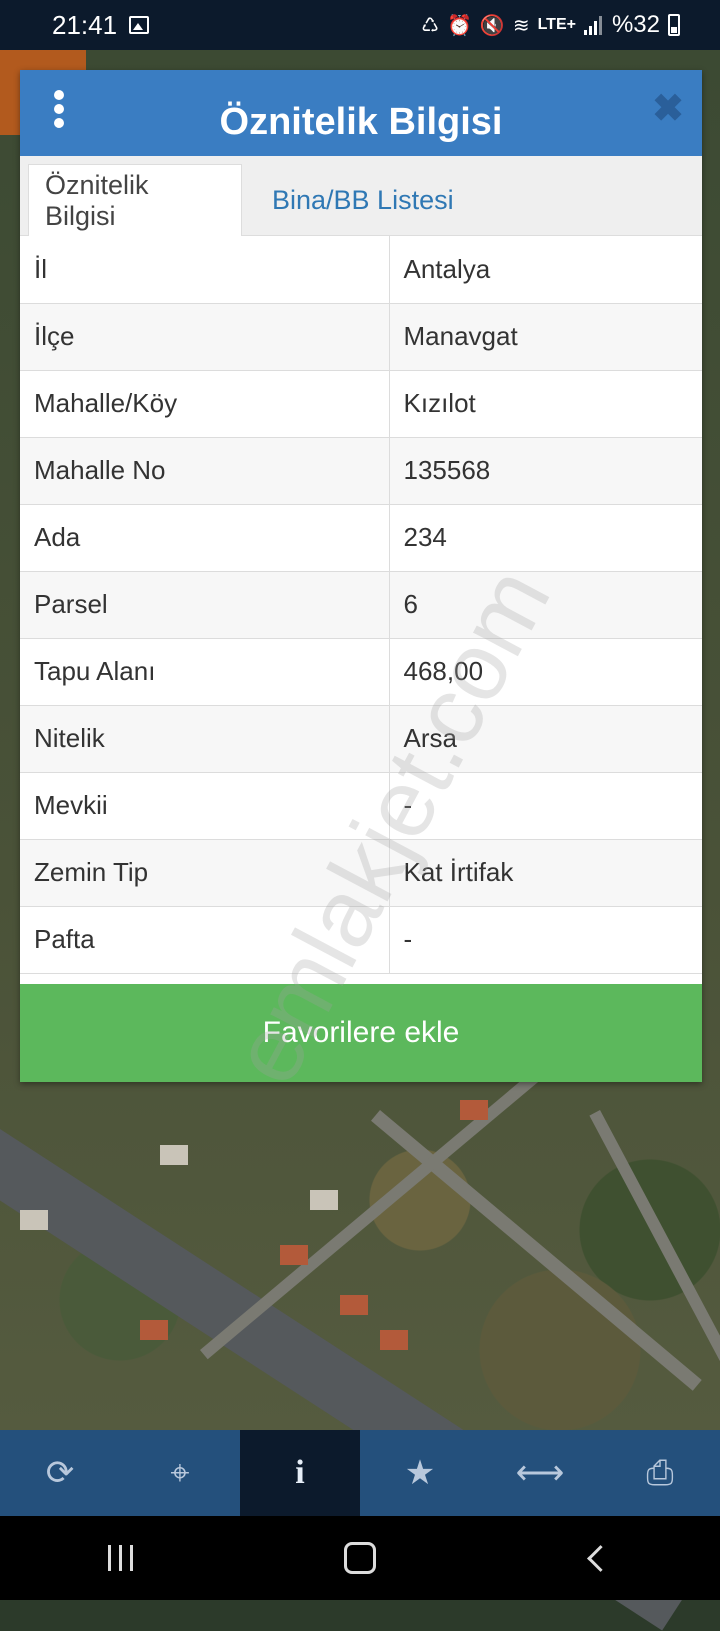 This screenshot has width=720, height=1631. Describe the element at coordinates (300, 1473) in the screenshot. I see `info-icon: i` at that location.